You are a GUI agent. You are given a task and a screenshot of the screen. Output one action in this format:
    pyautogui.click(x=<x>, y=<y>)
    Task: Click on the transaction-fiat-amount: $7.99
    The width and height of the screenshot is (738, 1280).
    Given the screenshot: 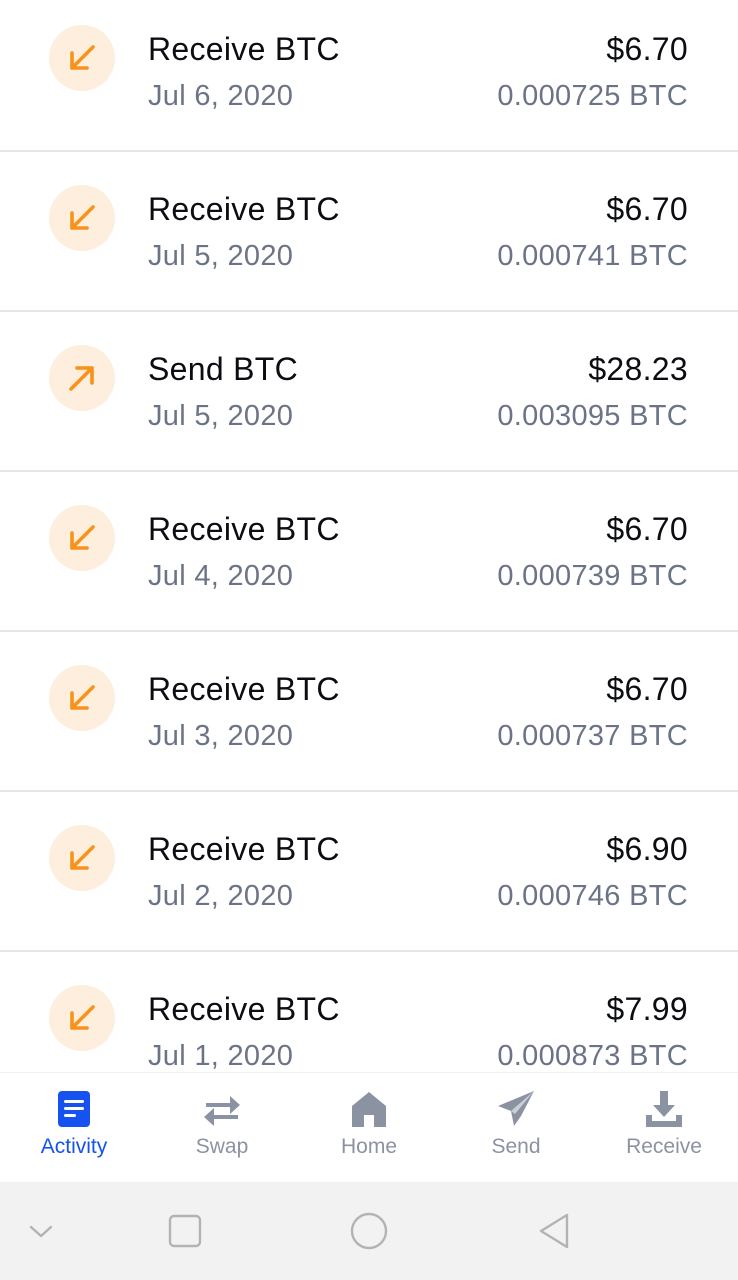 What is the action you would take?
    pyautogui.click(x=647, y=1009)
    